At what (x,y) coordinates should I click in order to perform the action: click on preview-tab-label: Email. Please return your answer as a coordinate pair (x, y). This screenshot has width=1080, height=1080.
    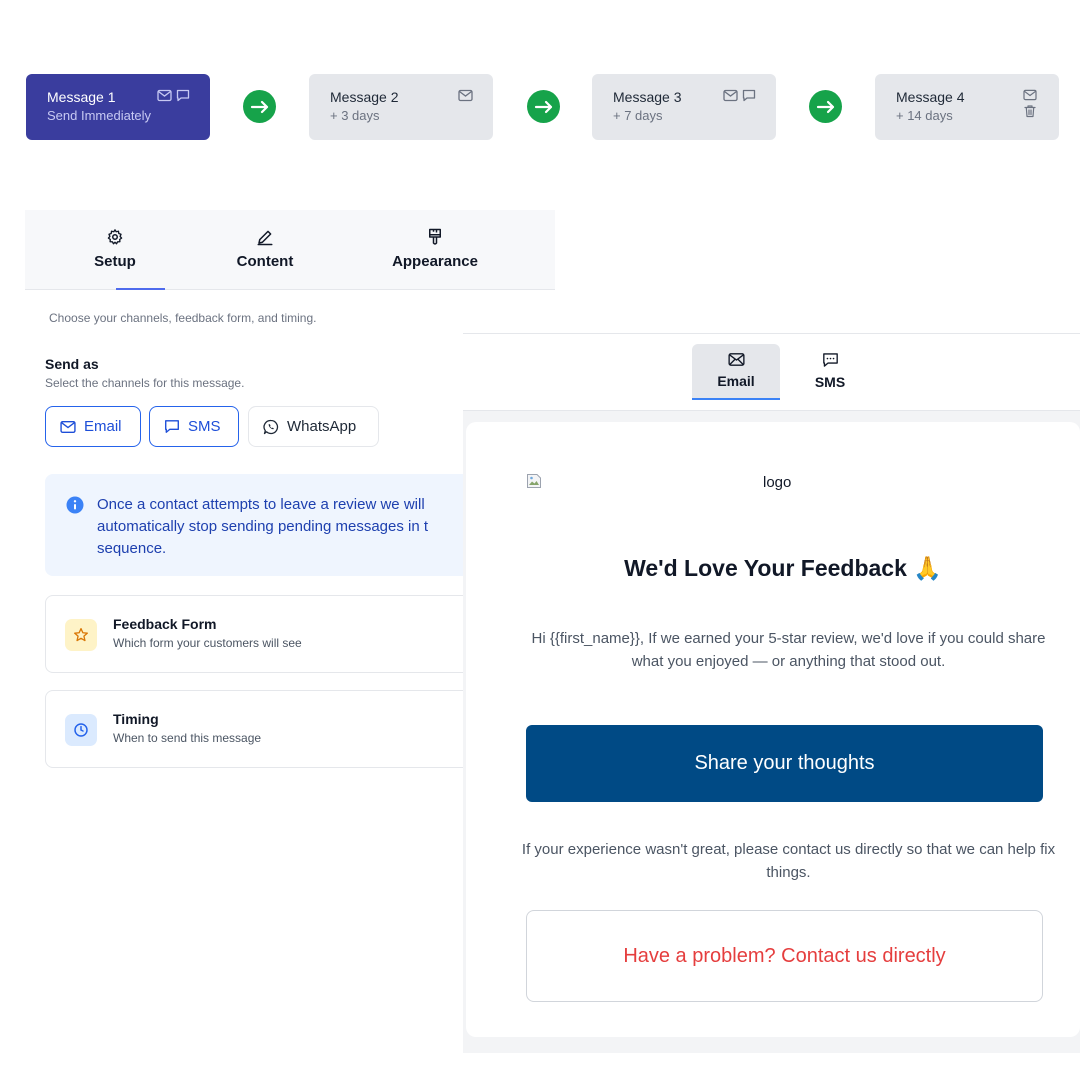
    Looking at the image, I should click on (736, 381).